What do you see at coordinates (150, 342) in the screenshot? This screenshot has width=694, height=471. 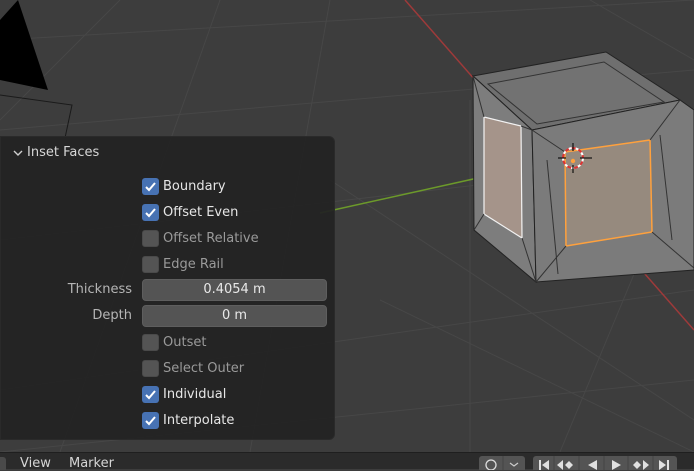 I see `outset-checkbox` at bounding box center [150, 342].